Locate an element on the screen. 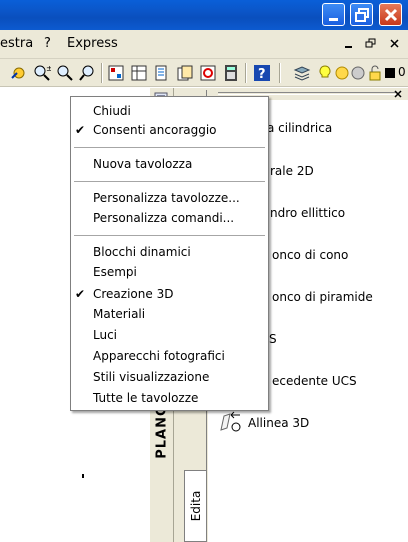  menu-item-esempi: Esempi is located at coordinates (115, 272).